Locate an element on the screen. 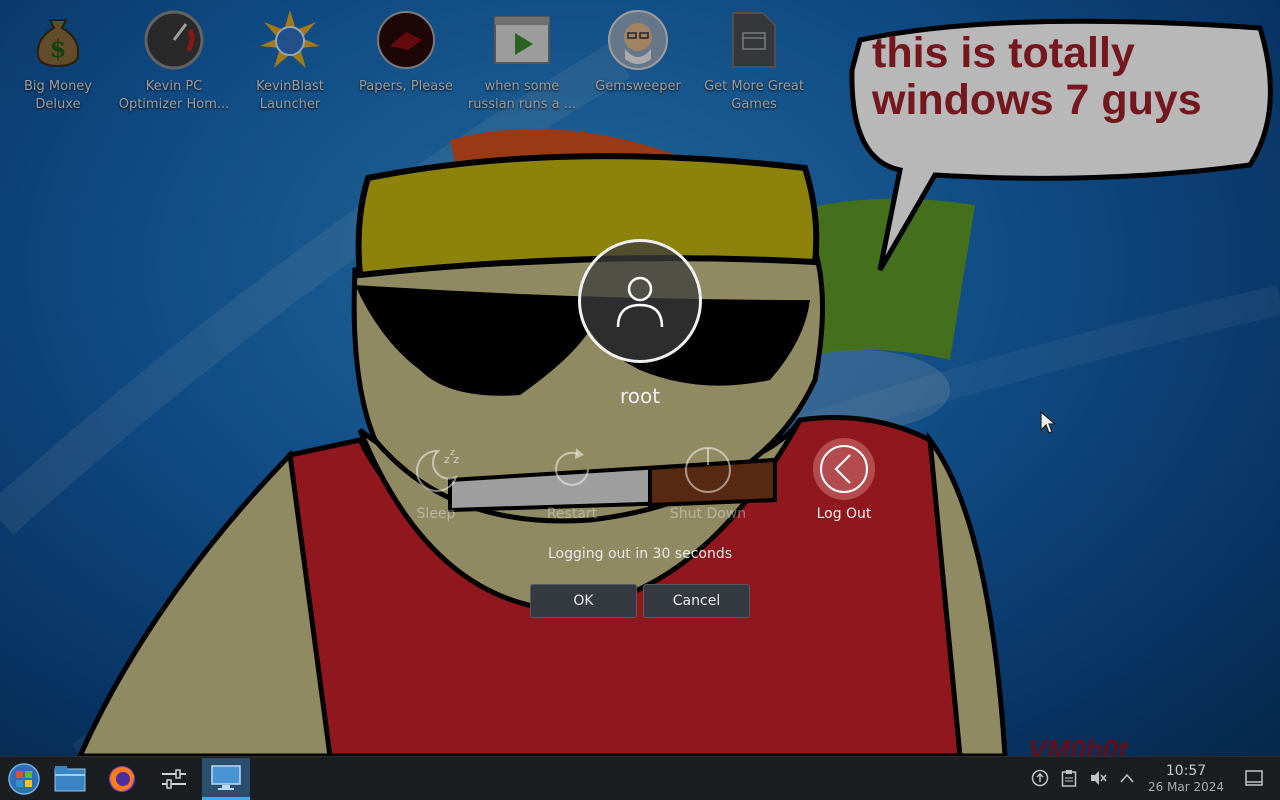 This screenshot has height=800, width=1280. taskbar-system-settings is located at coordinates (174, 779).